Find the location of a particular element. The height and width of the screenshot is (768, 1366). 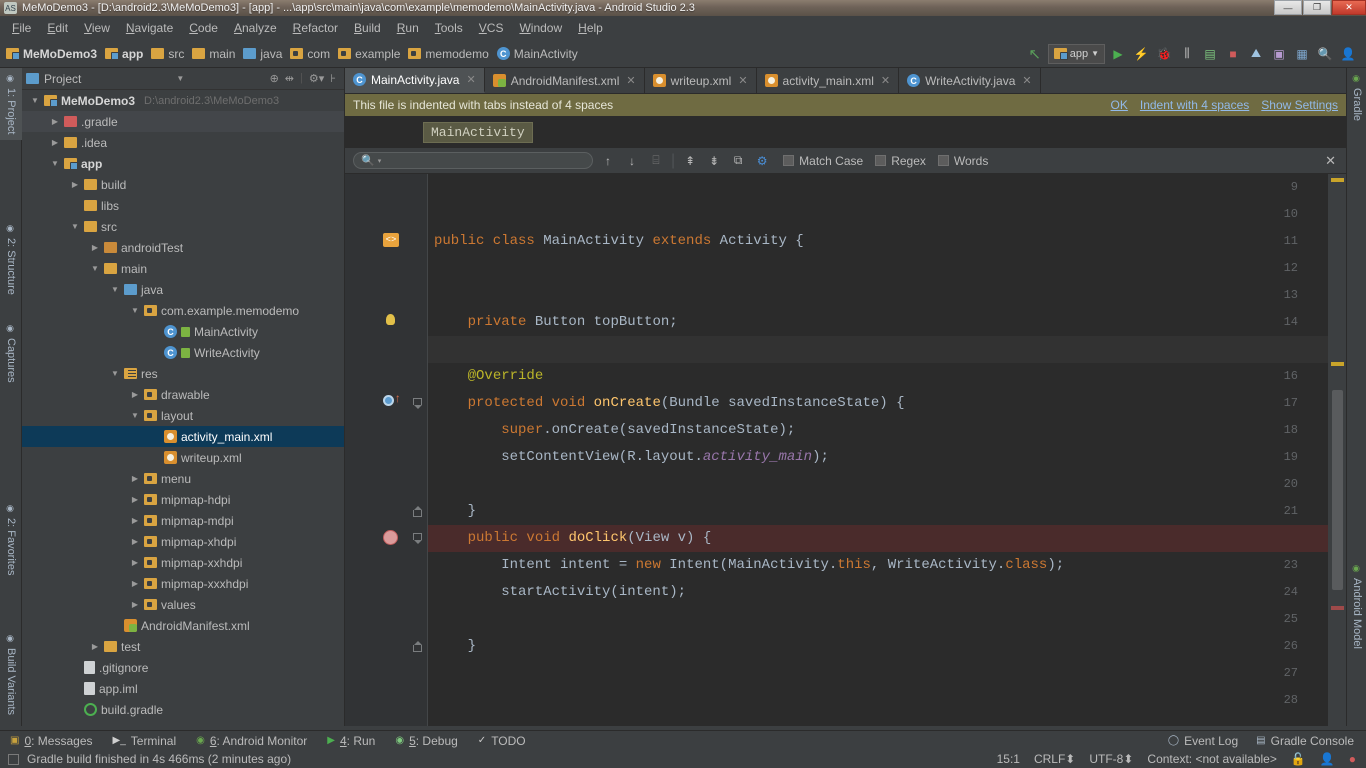

profile-icon: ⫼ is located at coordinates (1187, 54).